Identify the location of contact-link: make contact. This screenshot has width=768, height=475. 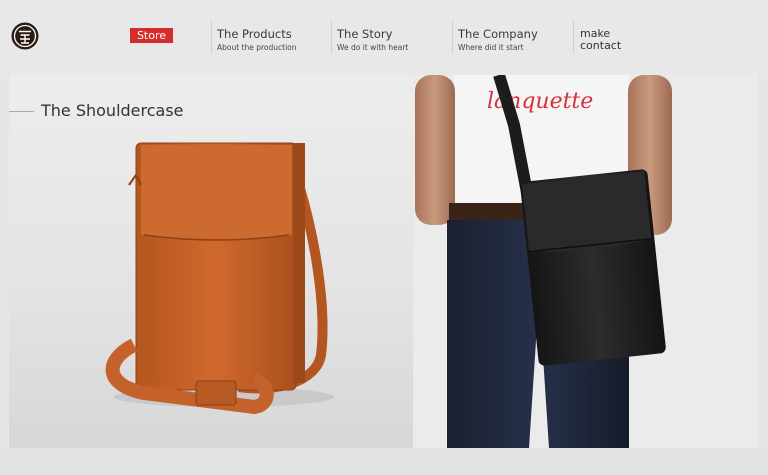
(600, 40).